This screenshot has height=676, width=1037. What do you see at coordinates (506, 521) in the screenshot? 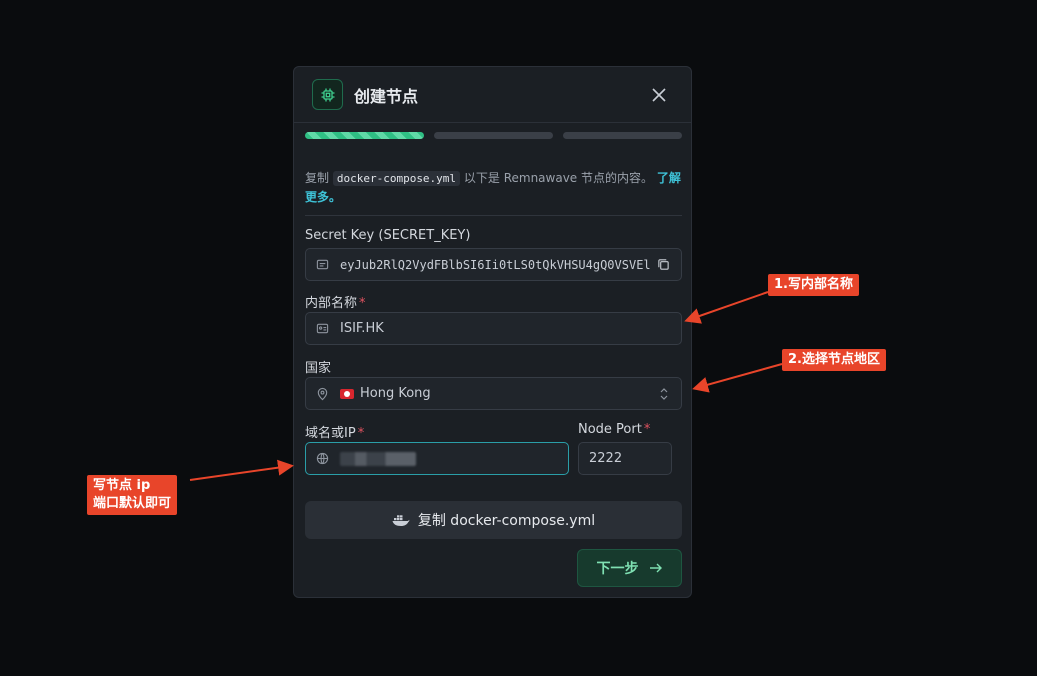
I see `copy-compose-label: 复制 docker-compose.yml` at bounding box center [506, 521].